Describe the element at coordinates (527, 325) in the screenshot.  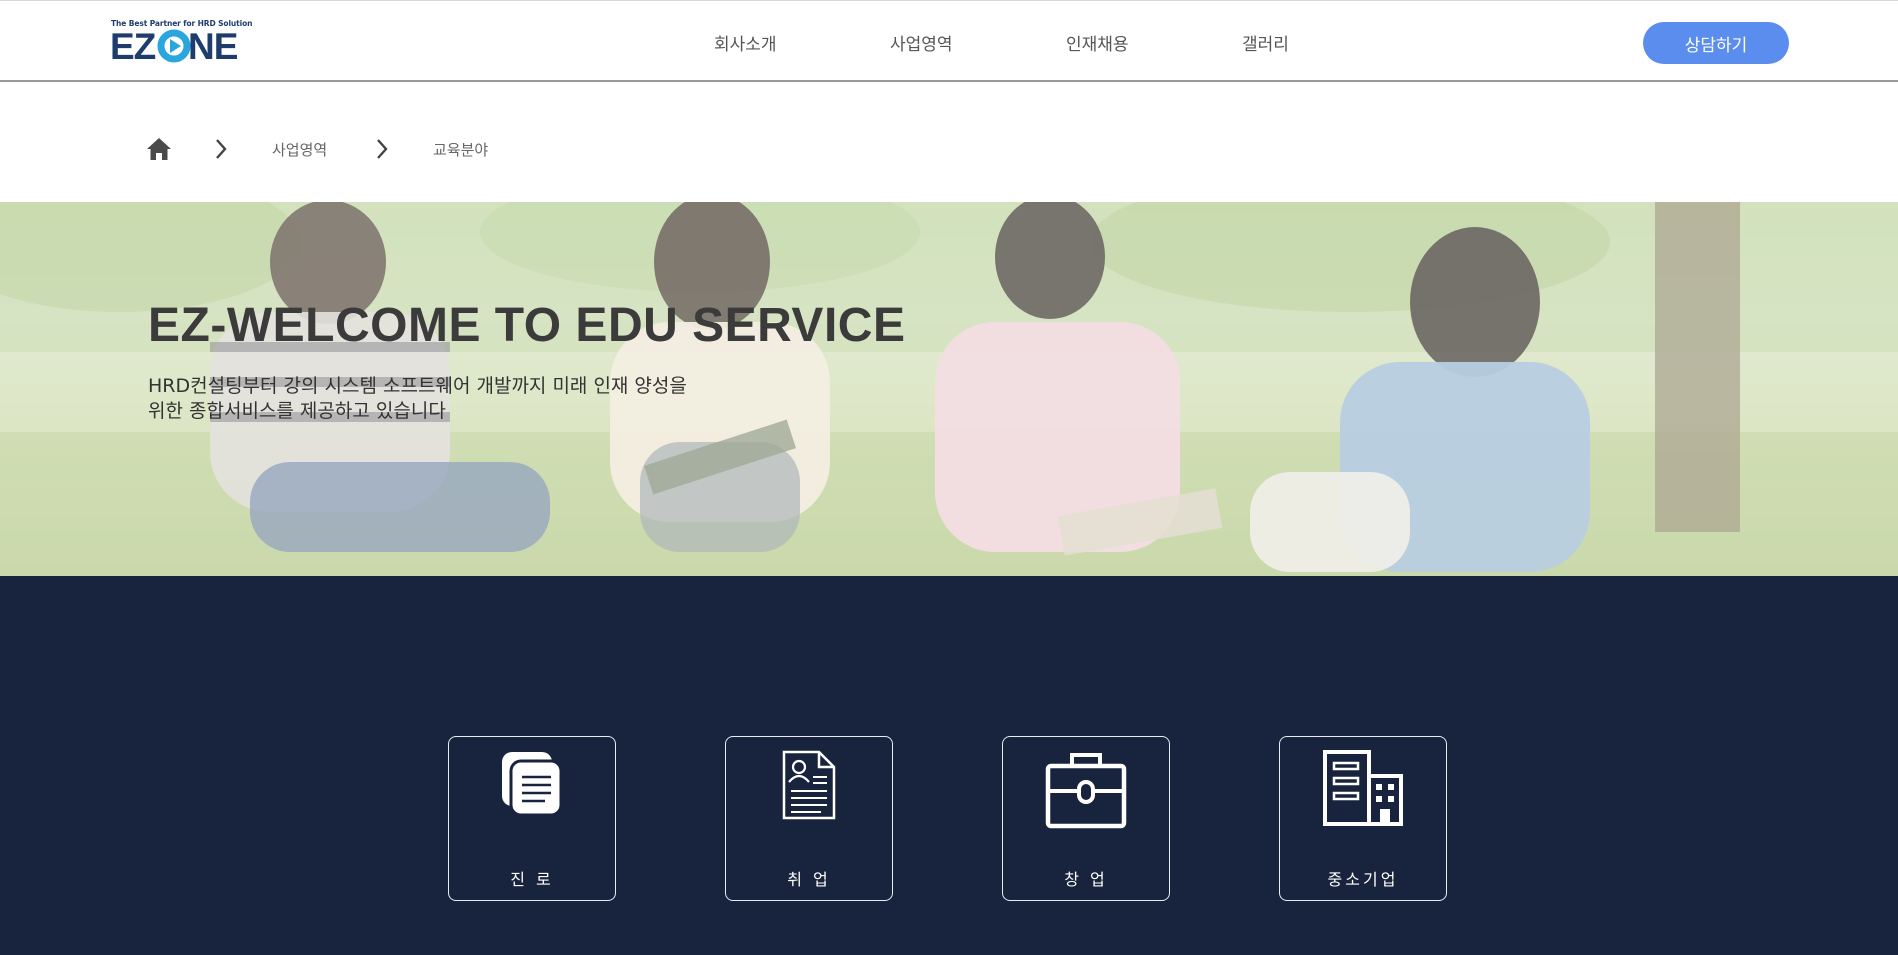
I see `hero-title: EZ-WELCOME TO EDU SERVICE` at that location.